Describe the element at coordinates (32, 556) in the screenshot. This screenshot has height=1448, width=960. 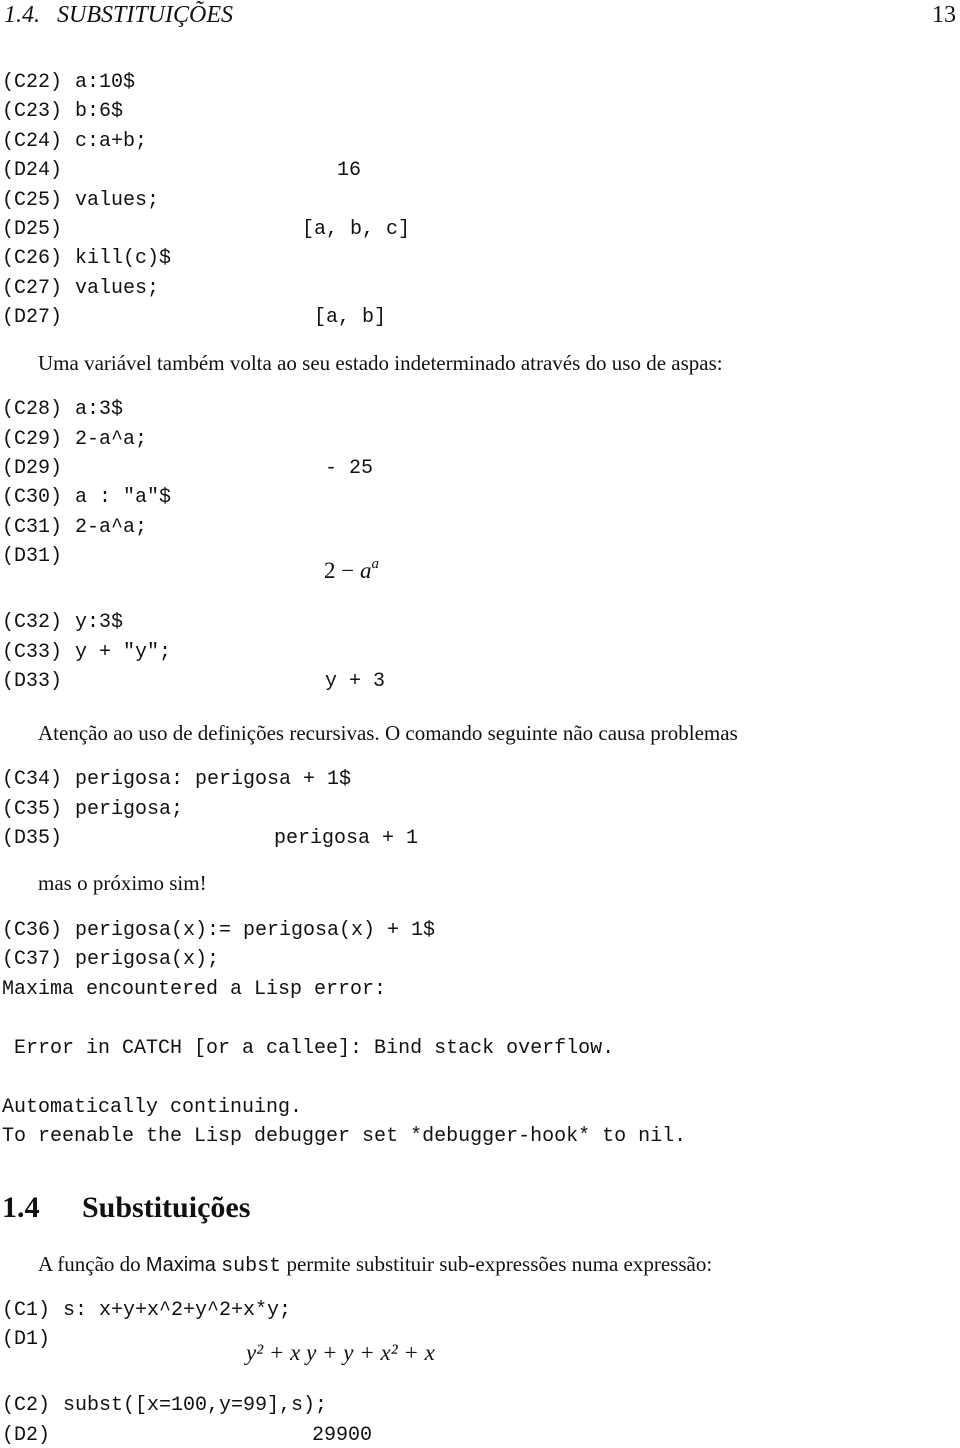
I see `output-label: (D31)` at that location.